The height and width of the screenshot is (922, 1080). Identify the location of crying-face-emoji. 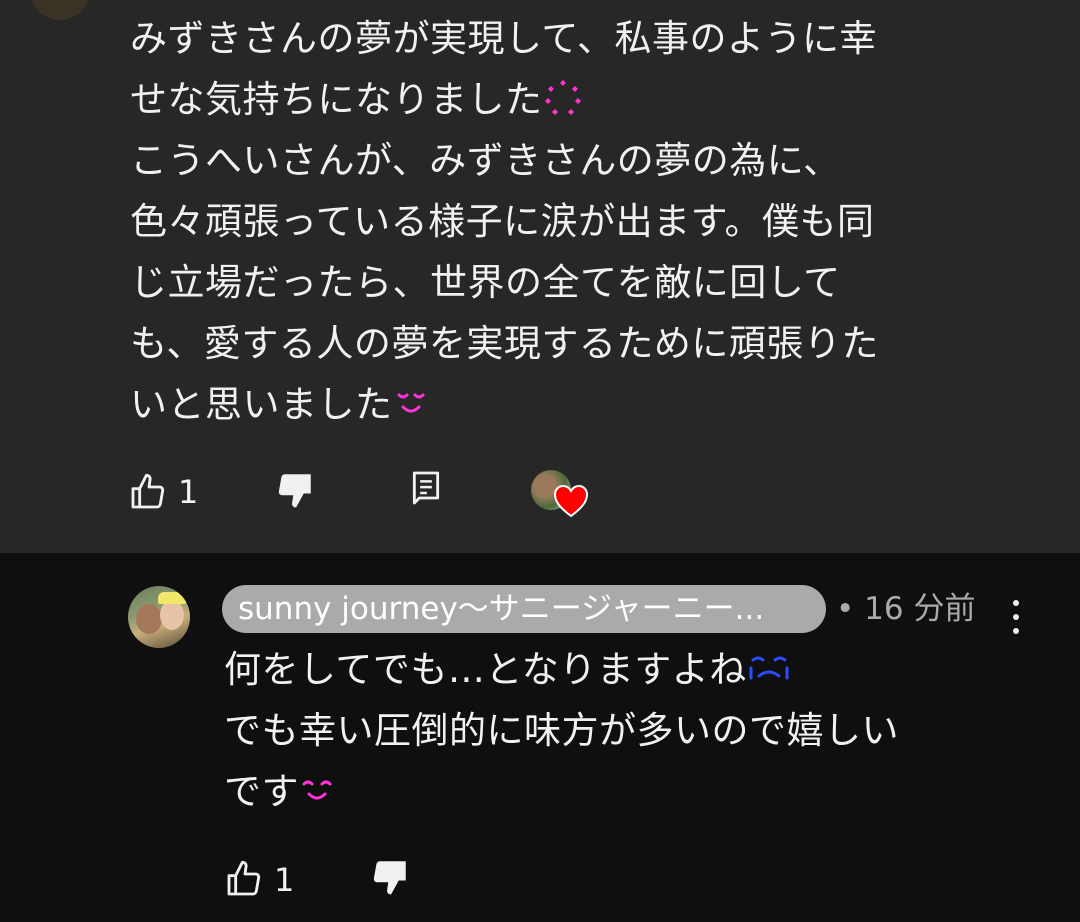
(769, 669).